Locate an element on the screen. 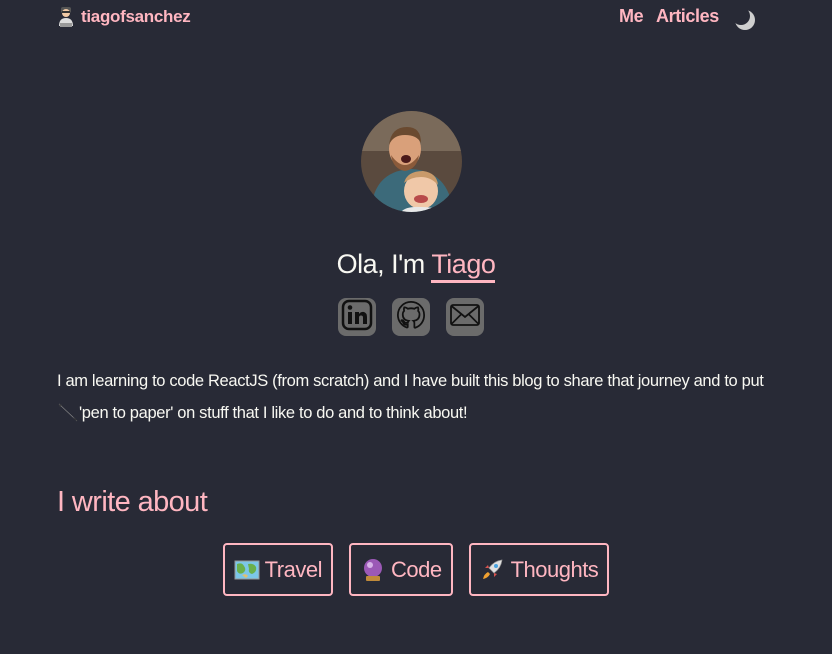 This screenshot has height=654, width=832. topic-thoughts-button: Thoughts is located at coordinates (539, 569).